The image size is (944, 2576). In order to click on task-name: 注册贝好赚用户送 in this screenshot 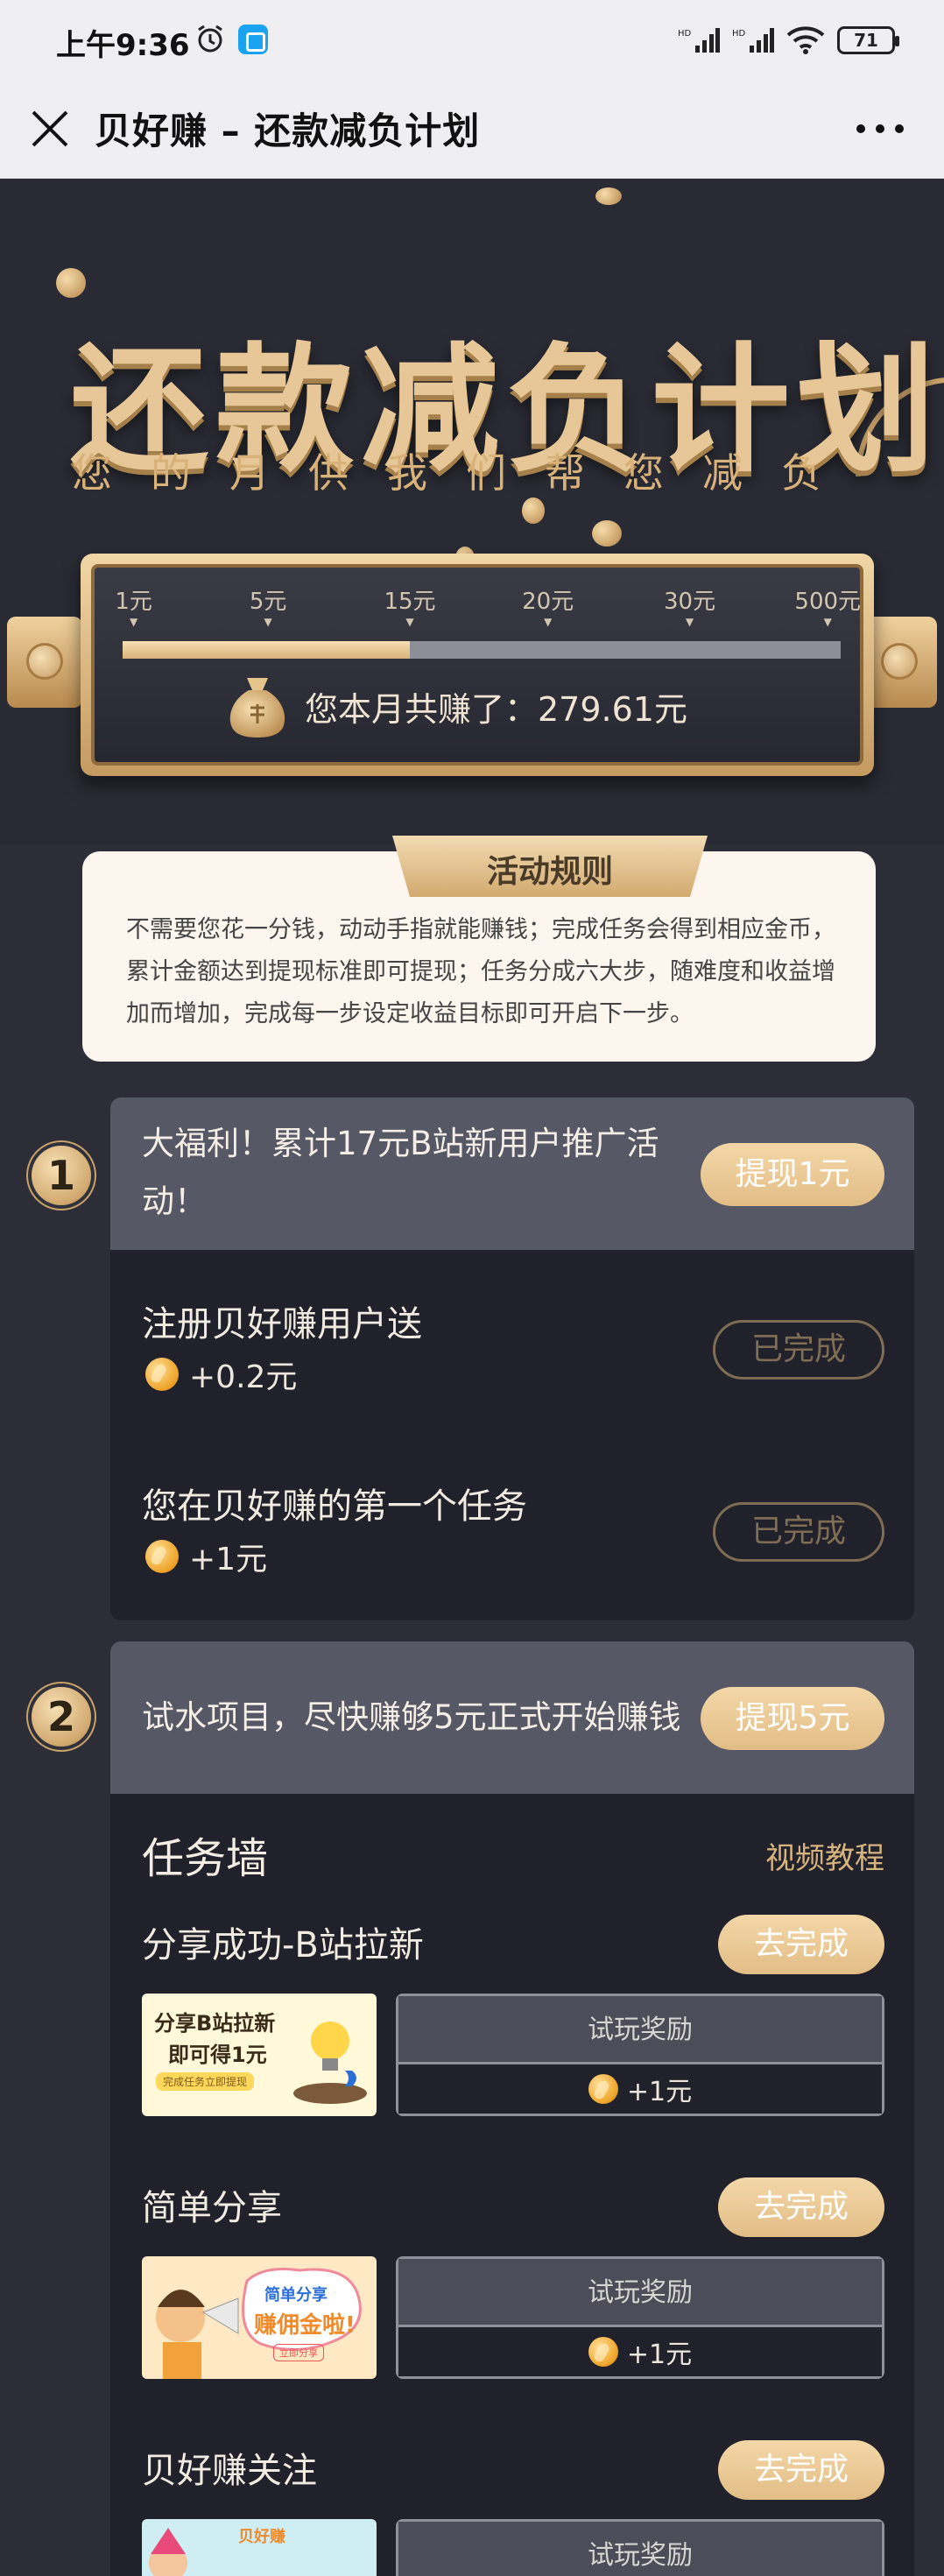, I will do `click(282, 1324)`.